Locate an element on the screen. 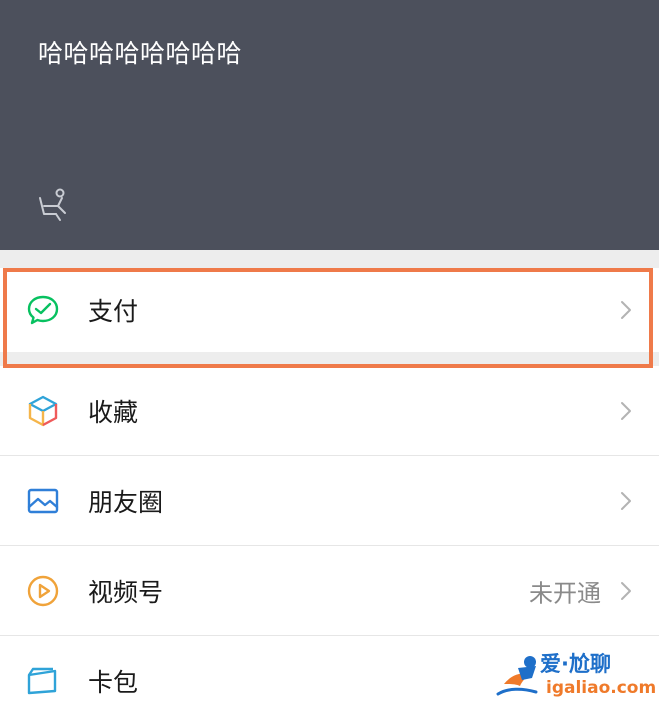  channels-play-icon is located at coordinates (43, 590).